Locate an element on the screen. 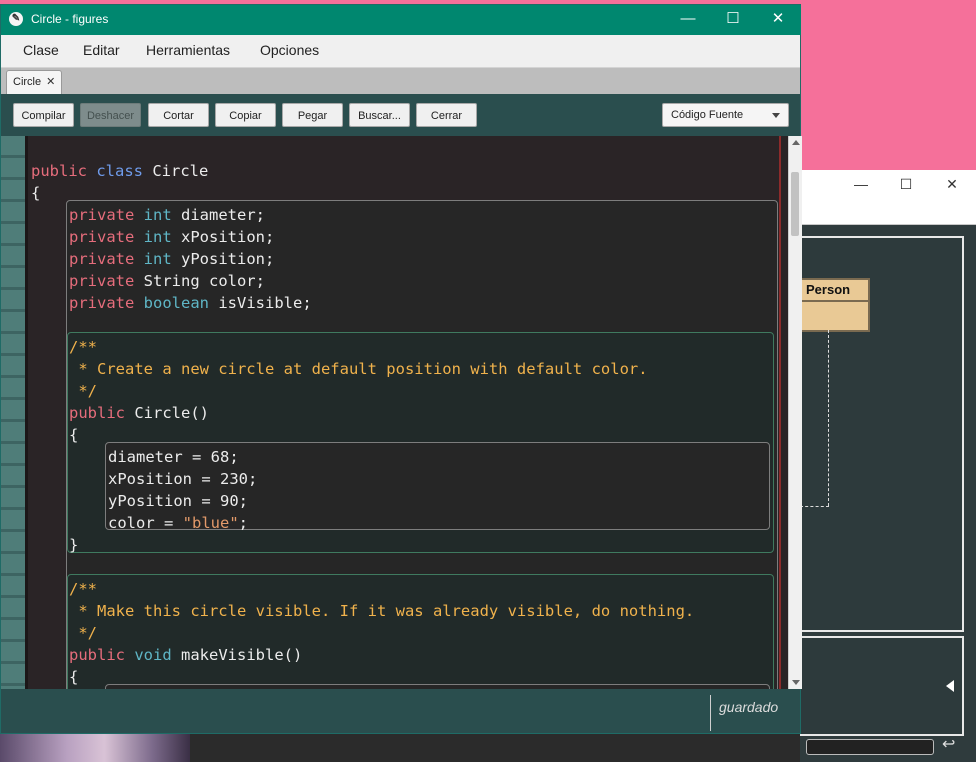 The image size is (976, 762). menu-opciones: Opciones is located at coordinates (289, 50).